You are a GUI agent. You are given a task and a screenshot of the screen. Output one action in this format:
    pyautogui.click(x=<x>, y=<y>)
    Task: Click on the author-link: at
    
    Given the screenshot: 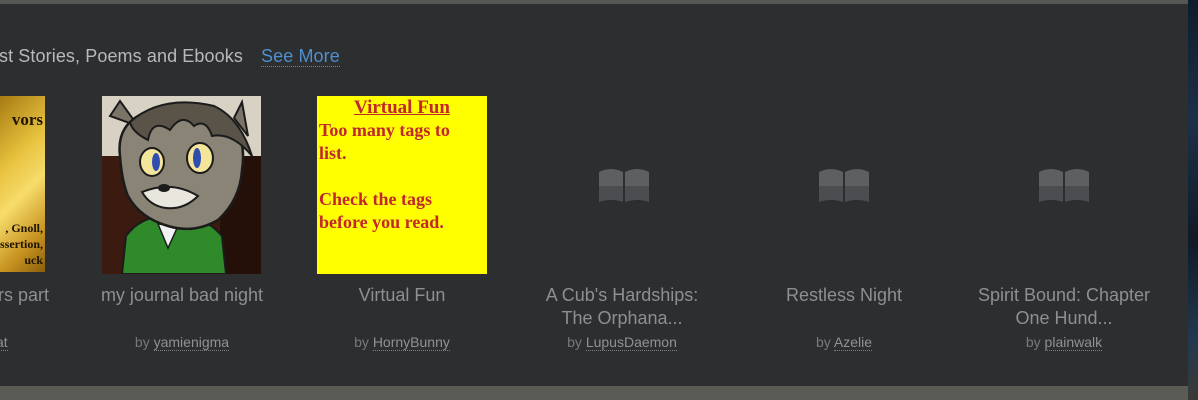 What is the action you would take?
    pyautogui.click(x=4, y=342)
    